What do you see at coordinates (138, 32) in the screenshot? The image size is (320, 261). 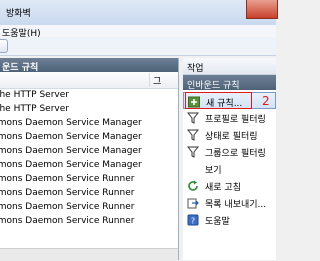 I see `menu-bar: 도움말(H)` at bounding box center [138, 32].